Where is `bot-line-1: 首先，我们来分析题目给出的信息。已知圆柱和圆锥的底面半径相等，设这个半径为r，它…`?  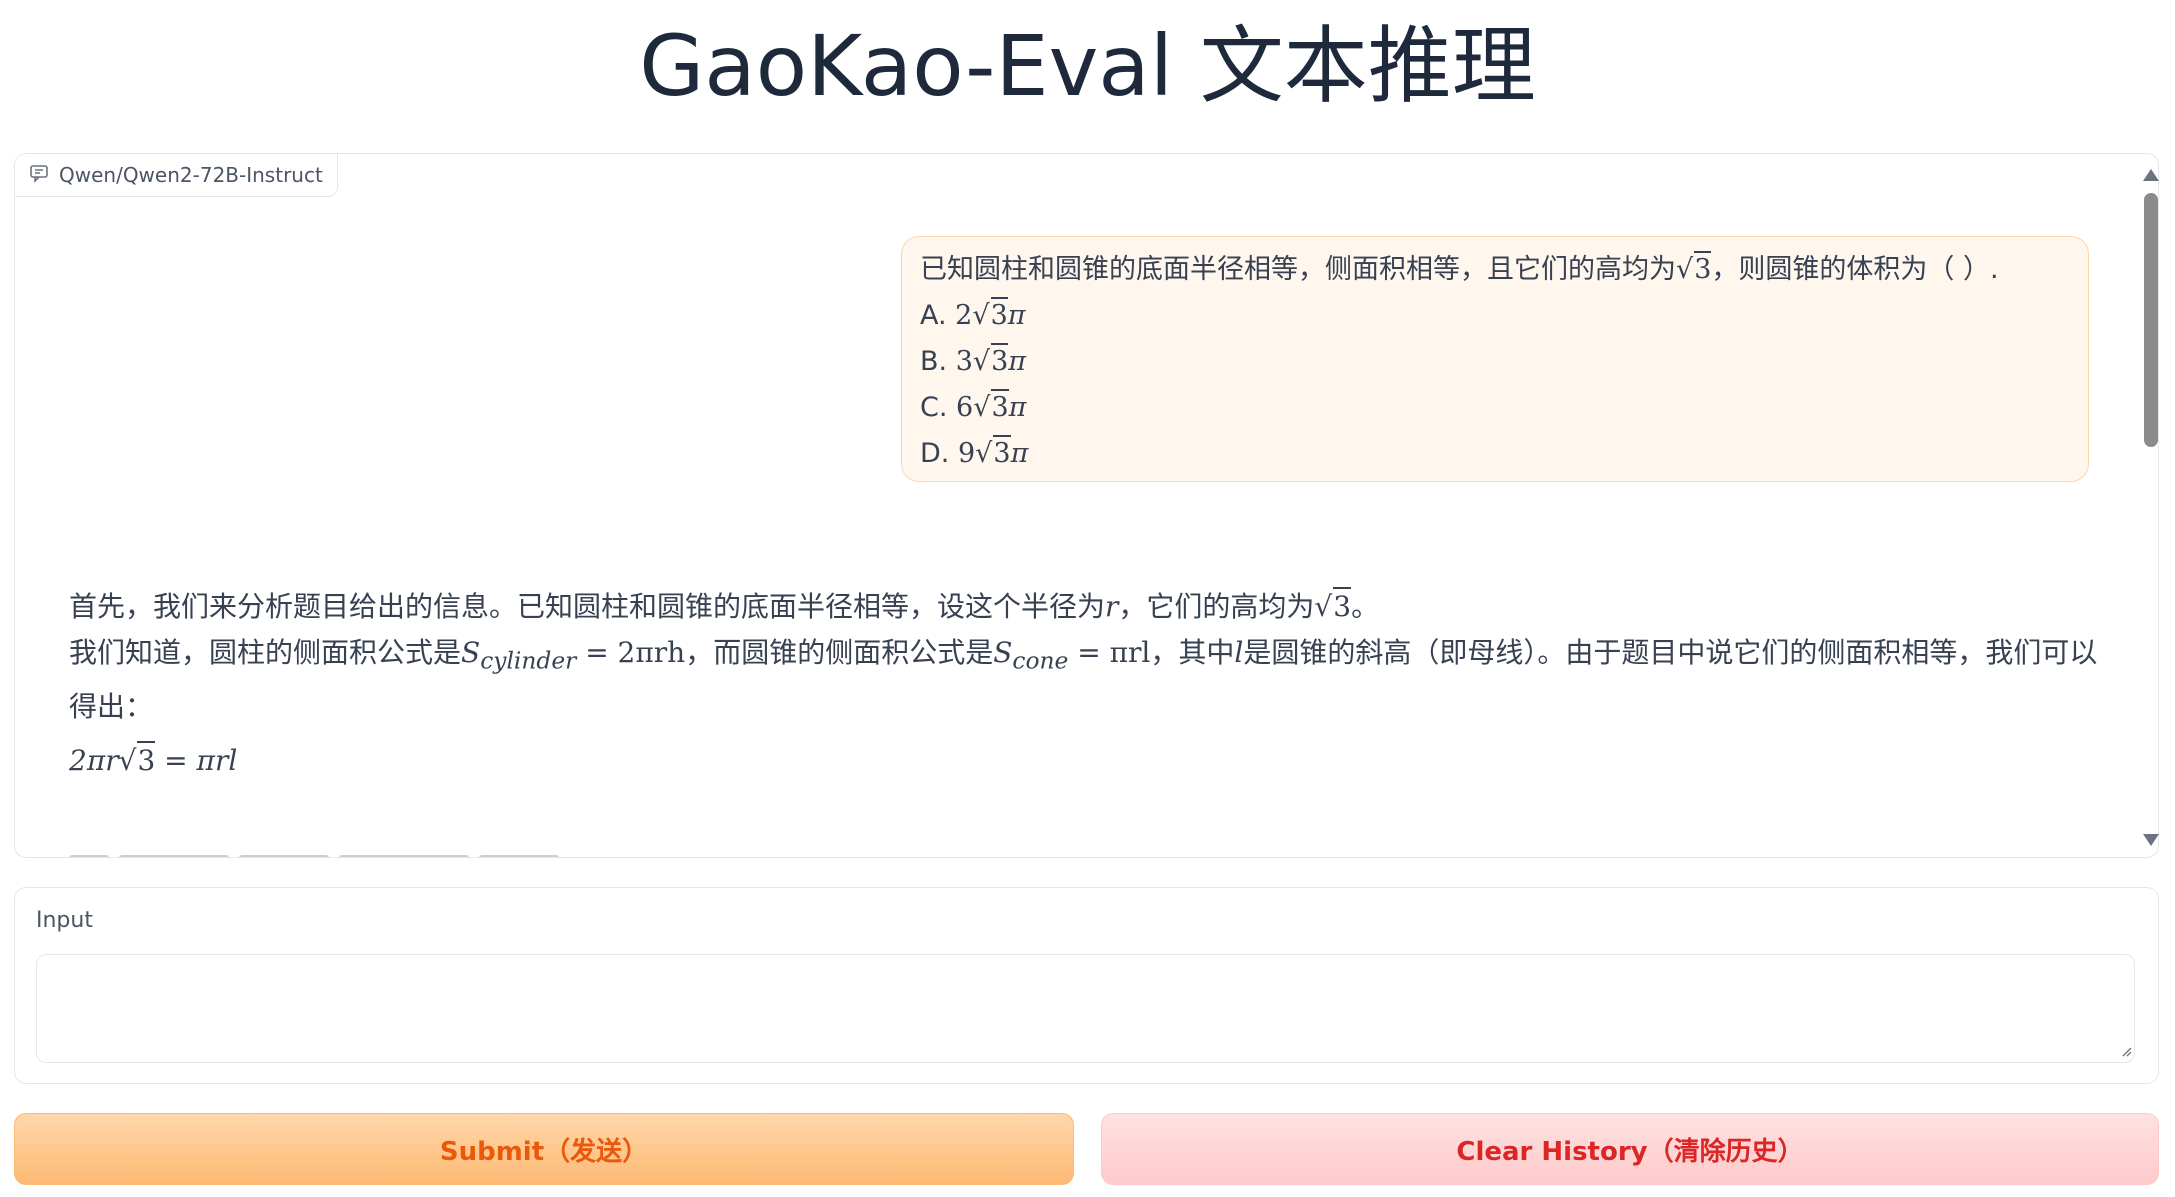
bot-line-1: 首先，我们来分析题目给出的信息。已知圆柱和圆锥的底面半径相等，设这个半径为r，它… is located at coordinates (1089, 607).